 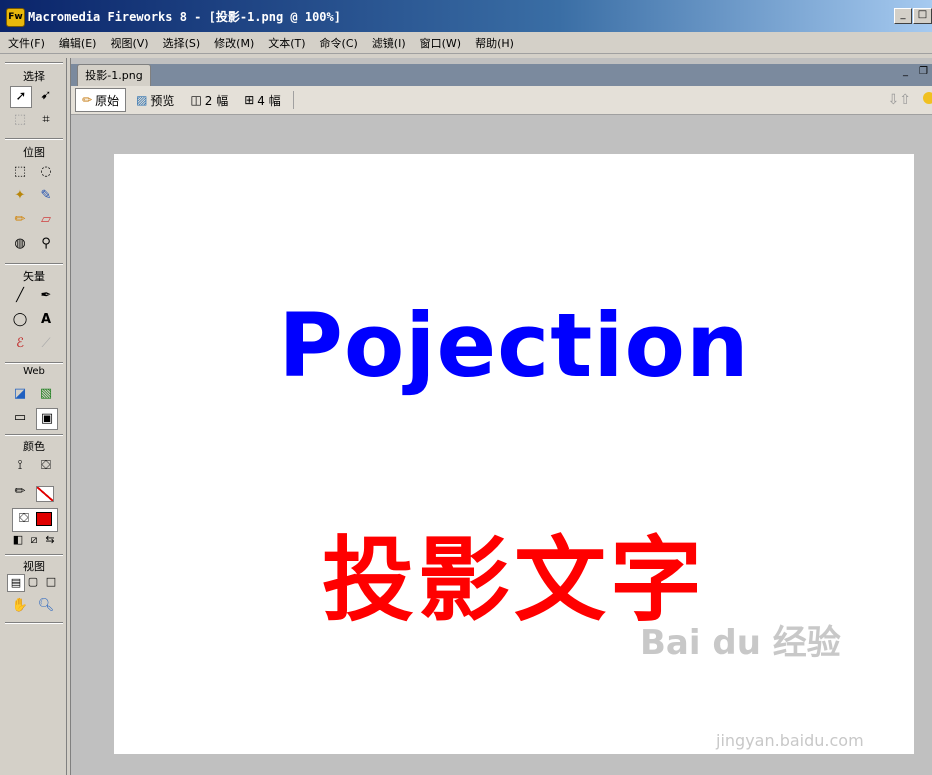 What do you see at coordinates (234, 43) in the screenshot?
I see `menu-modify: 修改(M)` at bounding box center [234, 43].